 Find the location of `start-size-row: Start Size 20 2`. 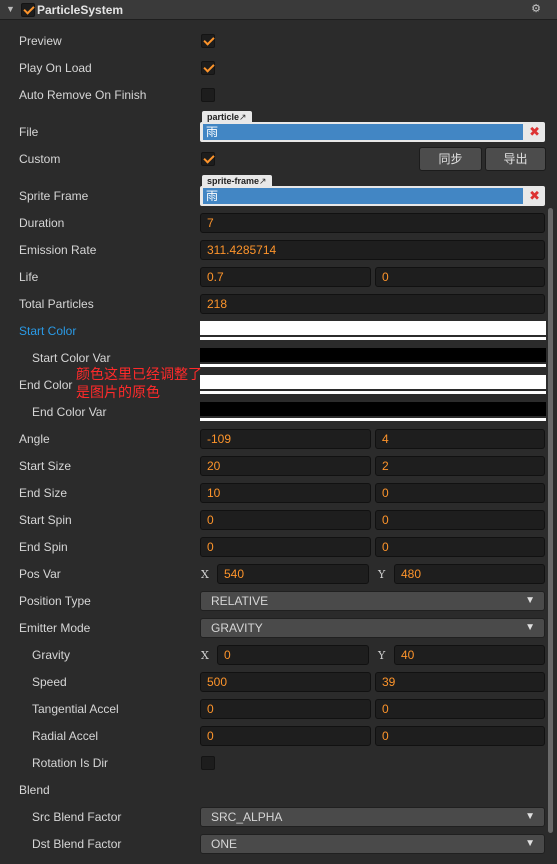

start-size-row: Start Size 20 2 is located at coordinates (272, 466).